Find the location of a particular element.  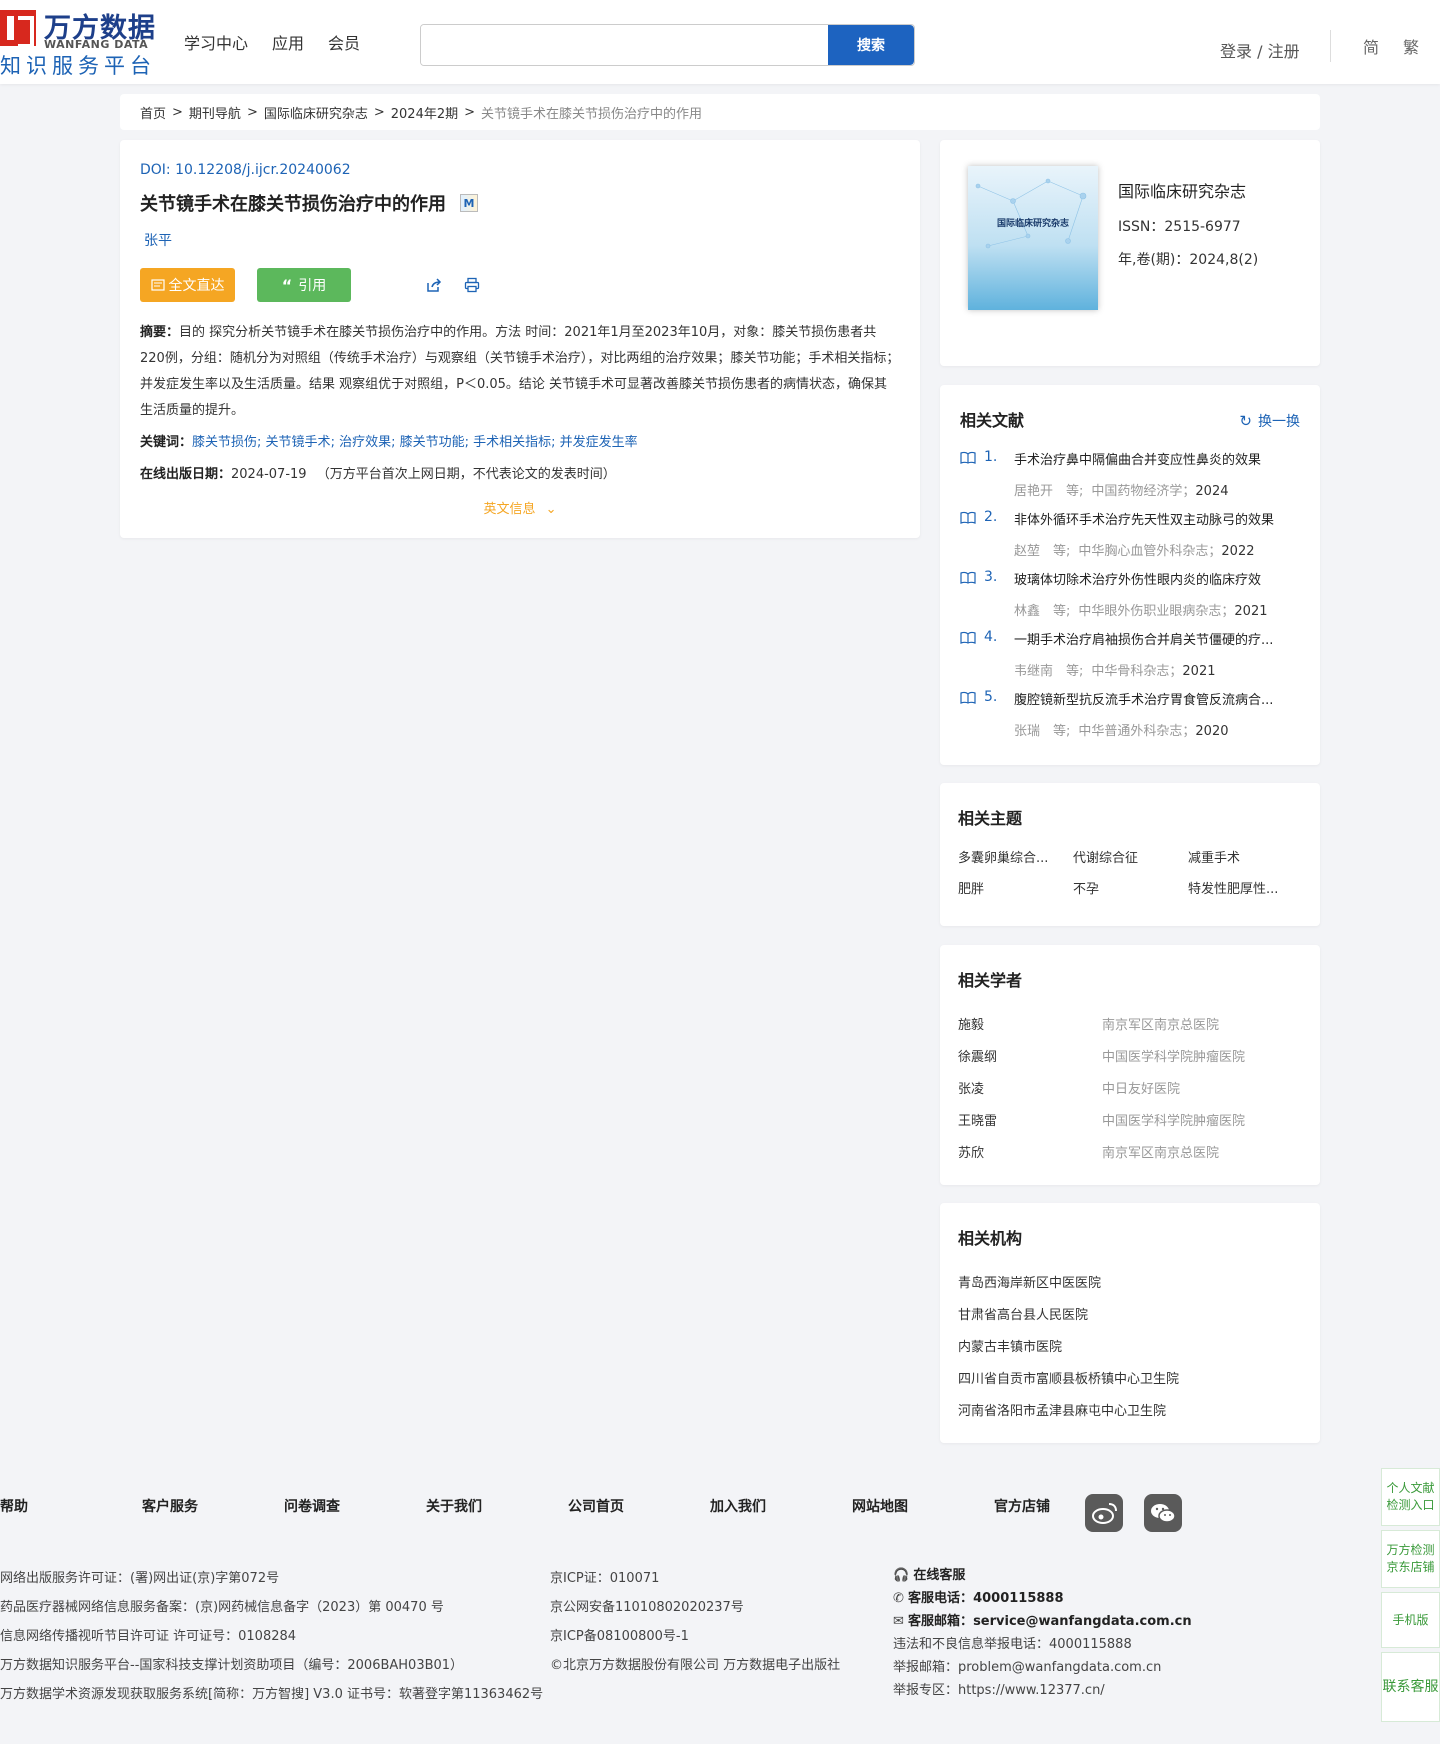

nav-apps: 应用 is located at coordinates (288, 42).